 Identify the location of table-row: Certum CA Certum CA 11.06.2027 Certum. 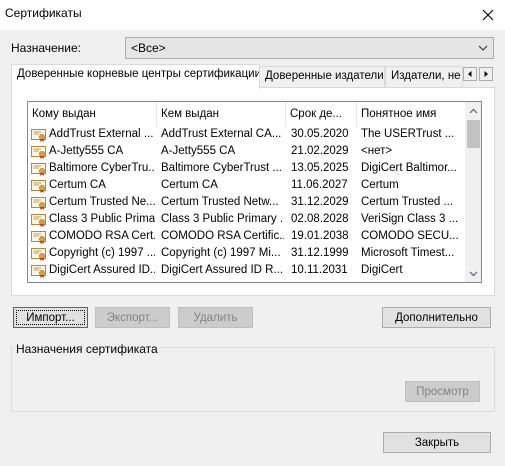
(246, 186).